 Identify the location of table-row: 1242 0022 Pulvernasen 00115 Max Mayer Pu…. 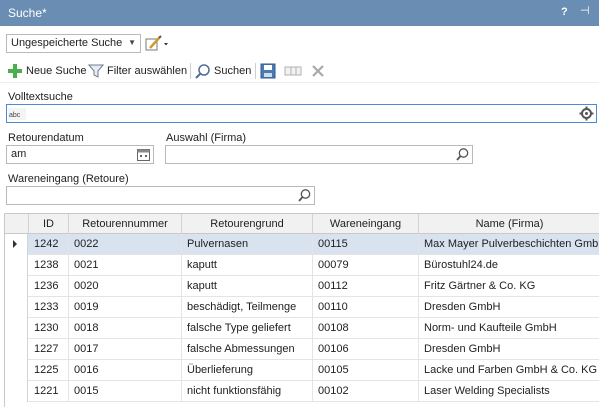
(302, 244).